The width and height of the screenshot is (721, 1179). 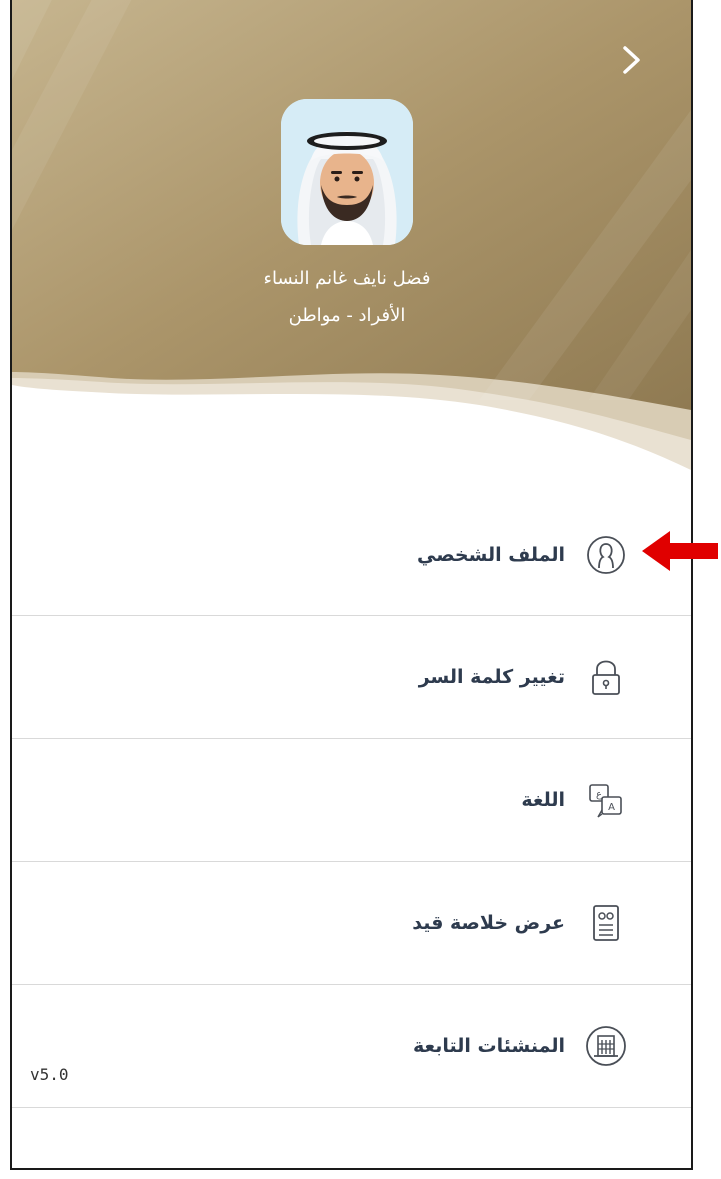 What do you see at coordinates (599, 794) in the screenshot?
I see `svg-text: ع` at bounding box center [599, 794].